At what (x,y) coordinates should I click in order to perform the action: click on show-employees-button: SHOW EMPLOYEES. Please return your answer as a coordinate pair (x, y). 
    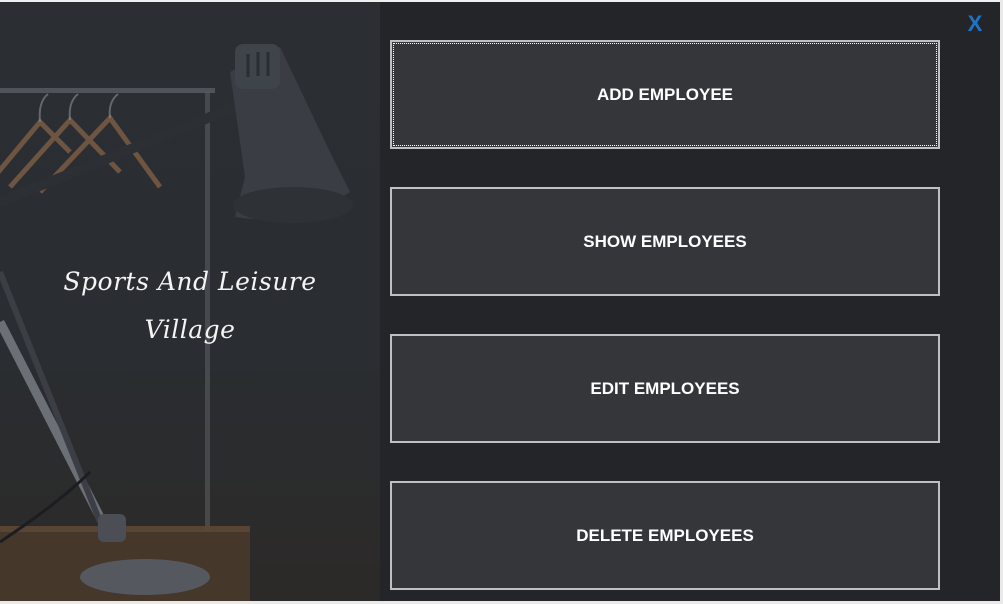
    Looking at the image, I should click on (665, 241).